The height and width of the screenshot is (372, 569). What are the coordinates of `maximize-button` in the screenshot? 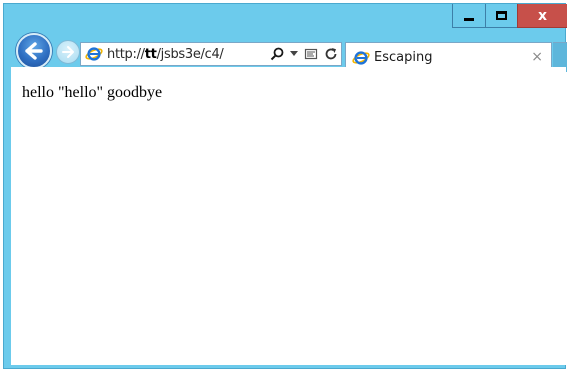 It's located at (501, 16).